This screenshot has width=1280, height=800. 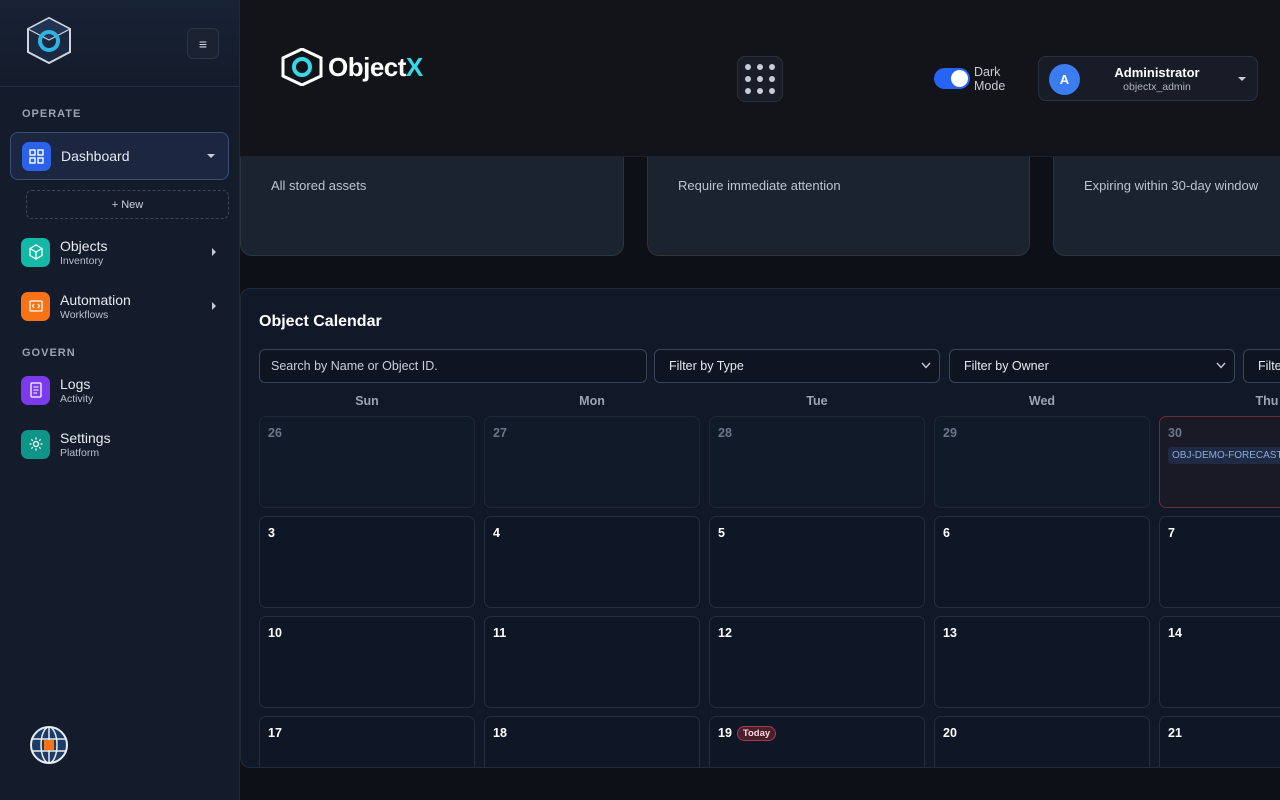 I want to click on weekday-header: Tue, so click(x=817, y=401).